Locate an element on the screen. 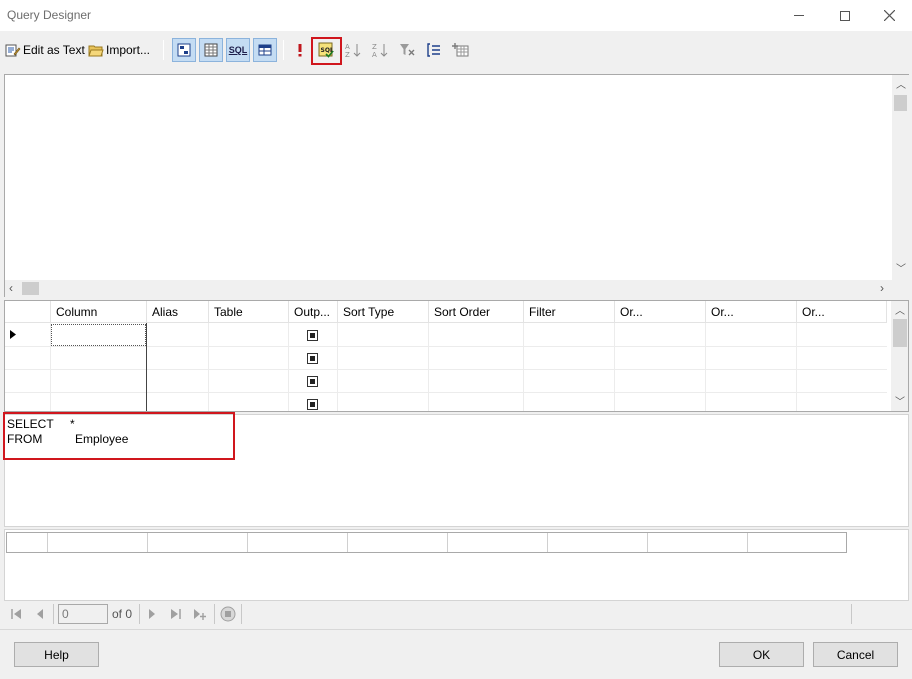  page-number-input: 0 is located at coordinates (83, 614).